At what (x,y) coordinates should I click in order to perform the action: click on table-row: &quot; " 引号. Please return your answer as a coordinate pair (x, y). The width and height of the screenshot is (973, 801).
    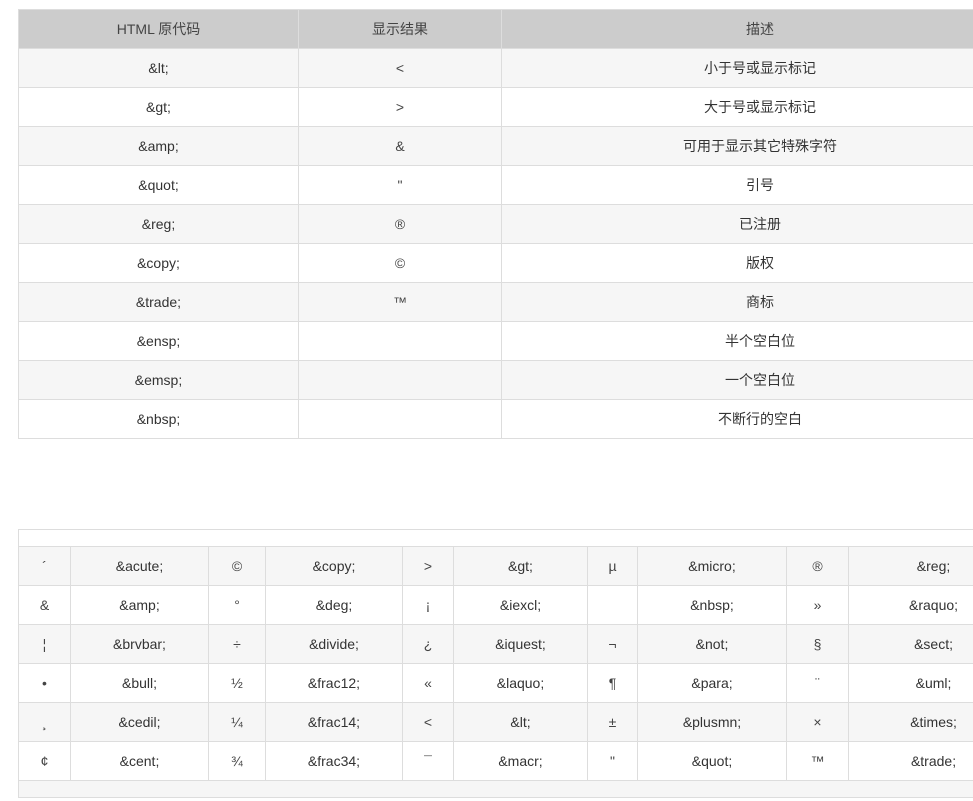
    Looking at the image, I should click on (495, 185).